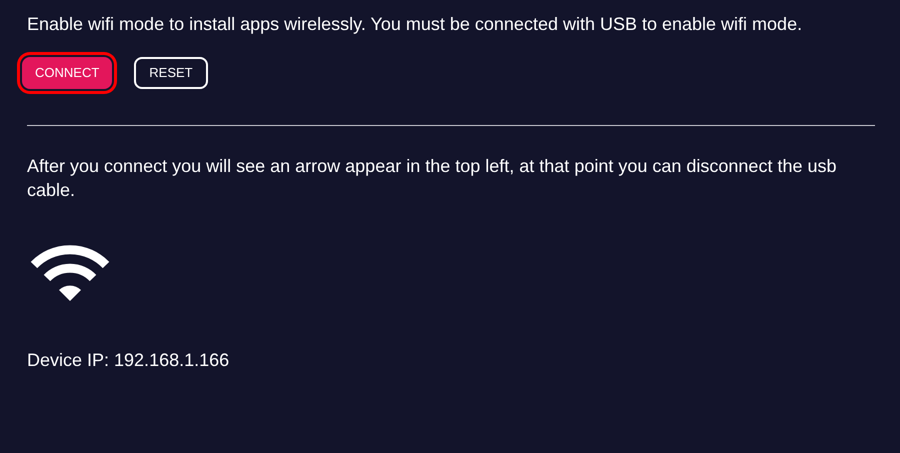  I want to click on connect-button: CONNECT, so click(67, 73).